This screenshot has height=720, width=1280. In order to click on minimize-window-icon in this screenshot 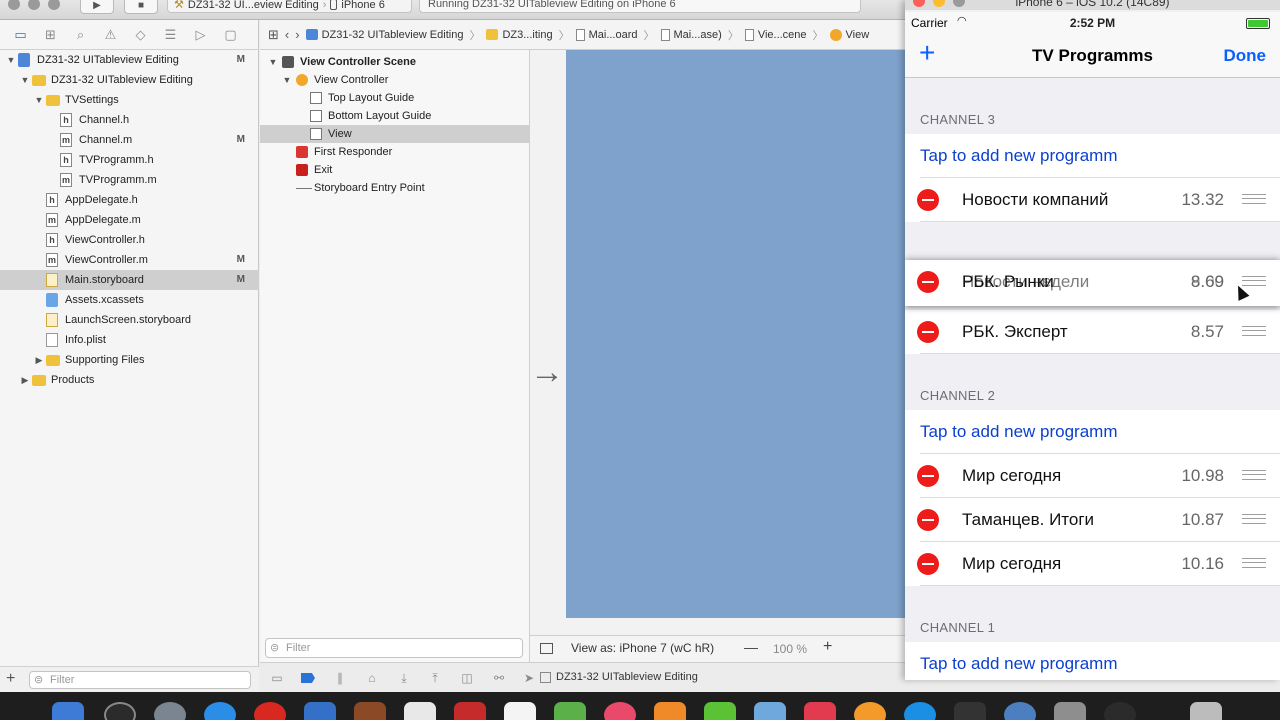, I will do `click(34, 5)`.